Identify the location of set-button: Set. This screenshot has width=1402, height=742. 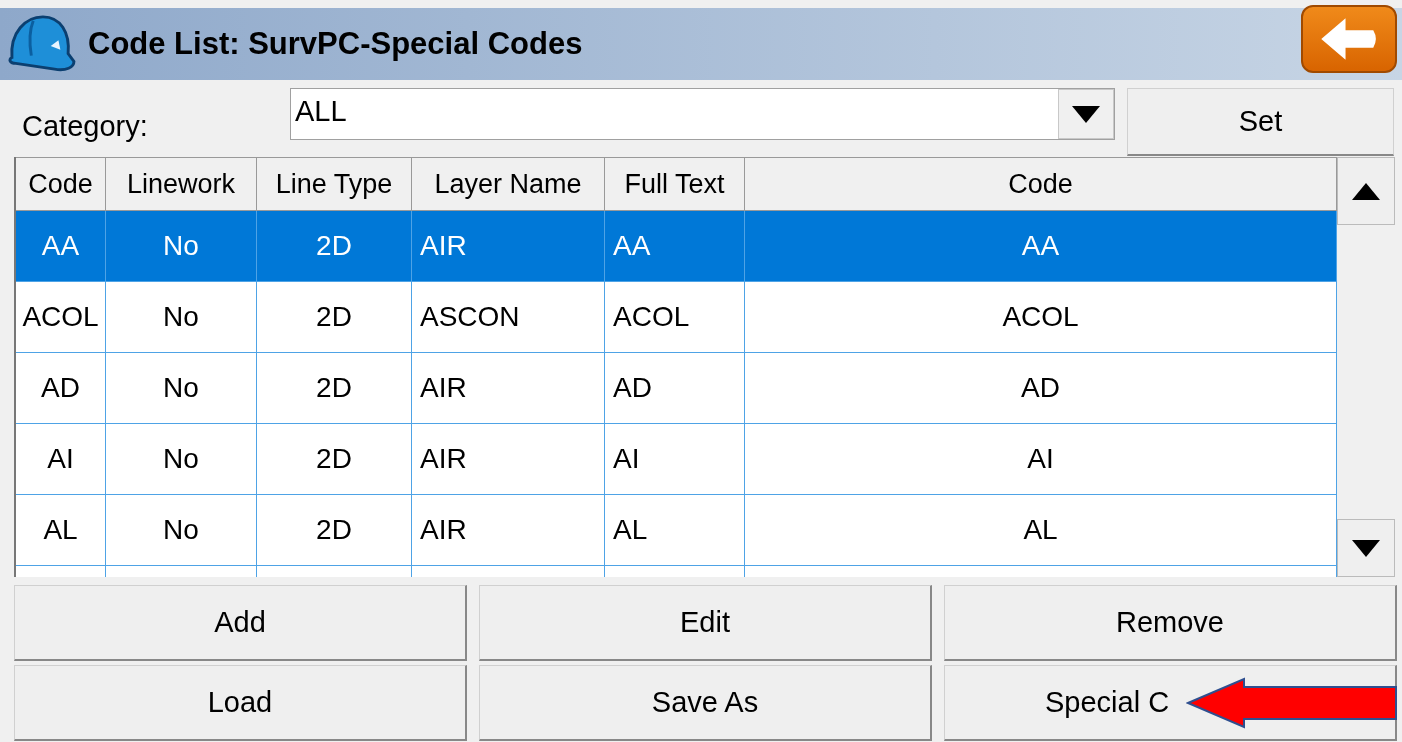
(1260, 122).